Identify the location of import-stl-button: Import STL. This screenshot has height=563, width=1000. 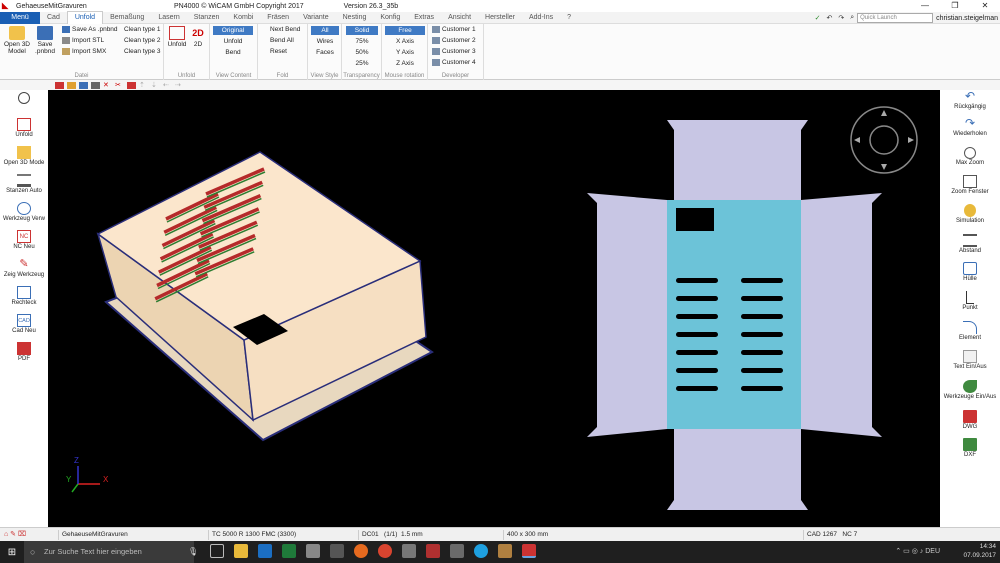
(83, 41).